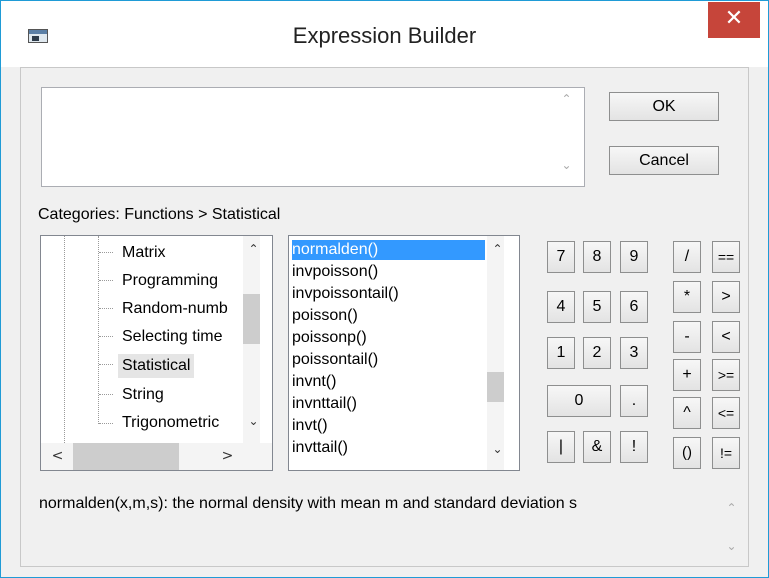  What do you see at coordinates (634, 447) in the screenshot?
I see `key-not: !` at bounding box center [634, 447].